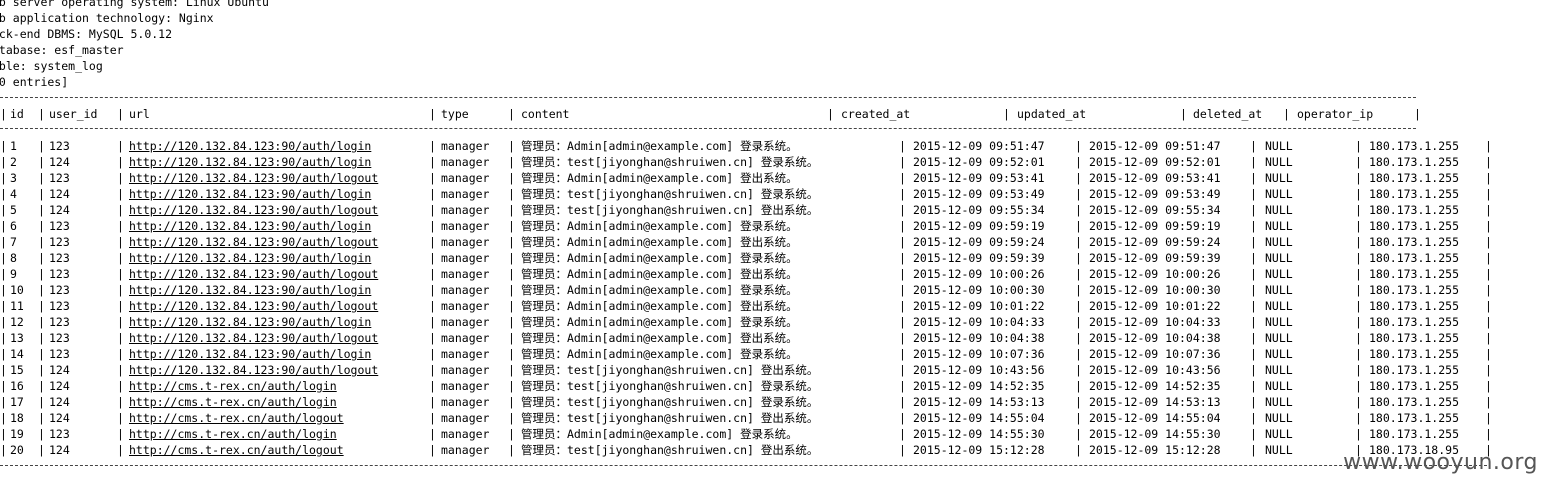 This screenshot has height=489, width=1552. I want to click on cell-created-at: 2015-12-09 10:00:30, so click(979, 290).